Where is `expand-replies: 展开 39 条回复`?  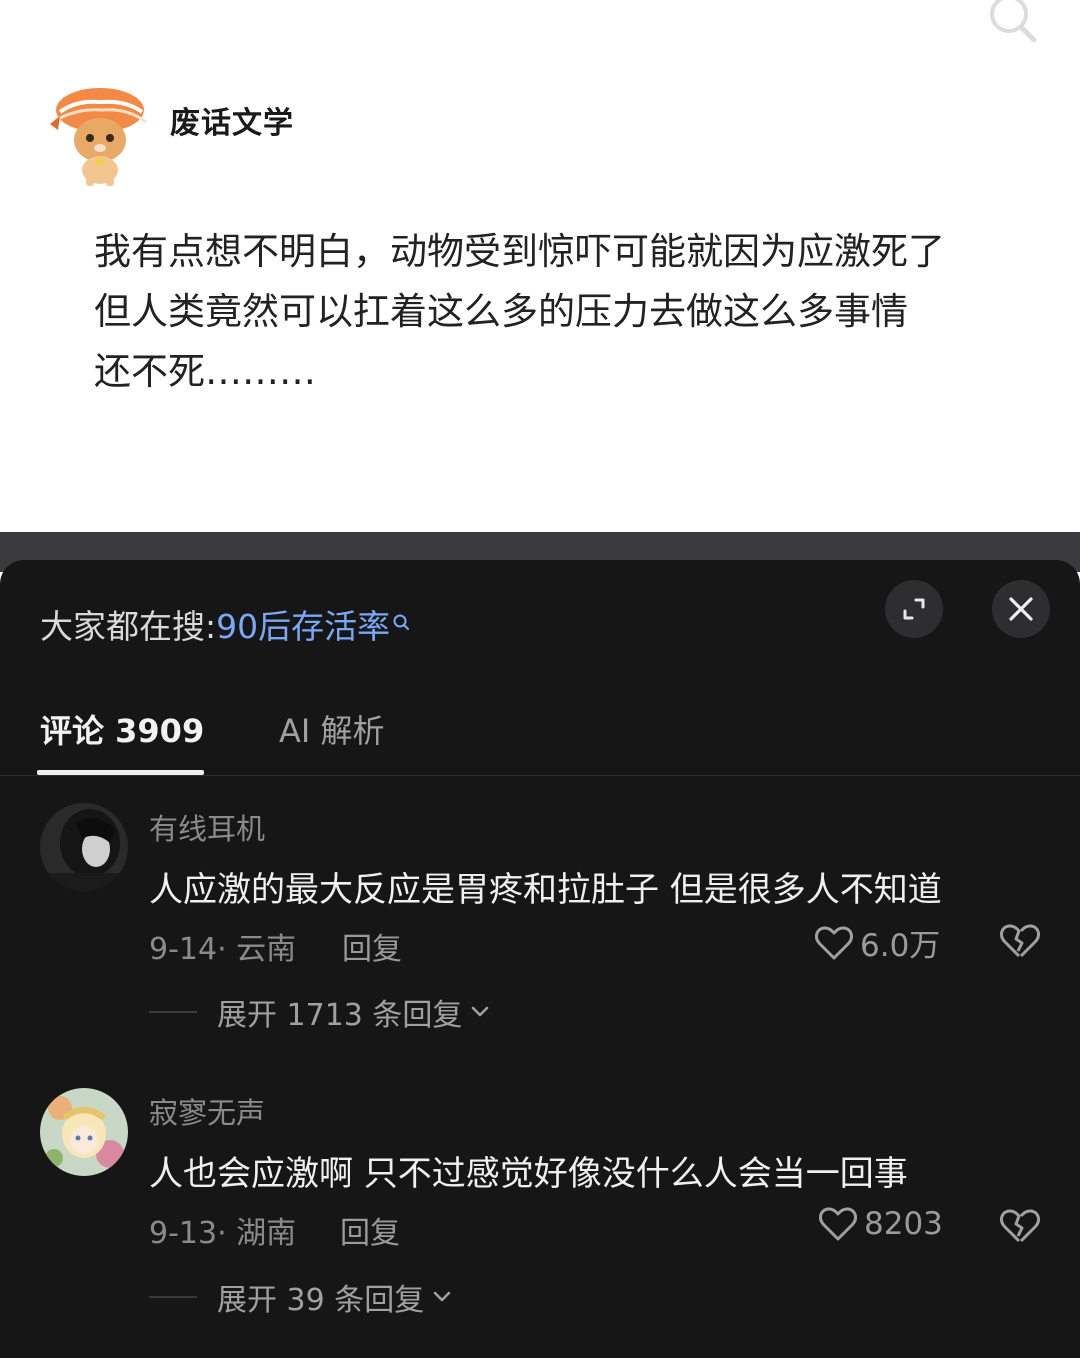 expand-replies: 展开 39 条回复 is located at coordinates (300, 1297).